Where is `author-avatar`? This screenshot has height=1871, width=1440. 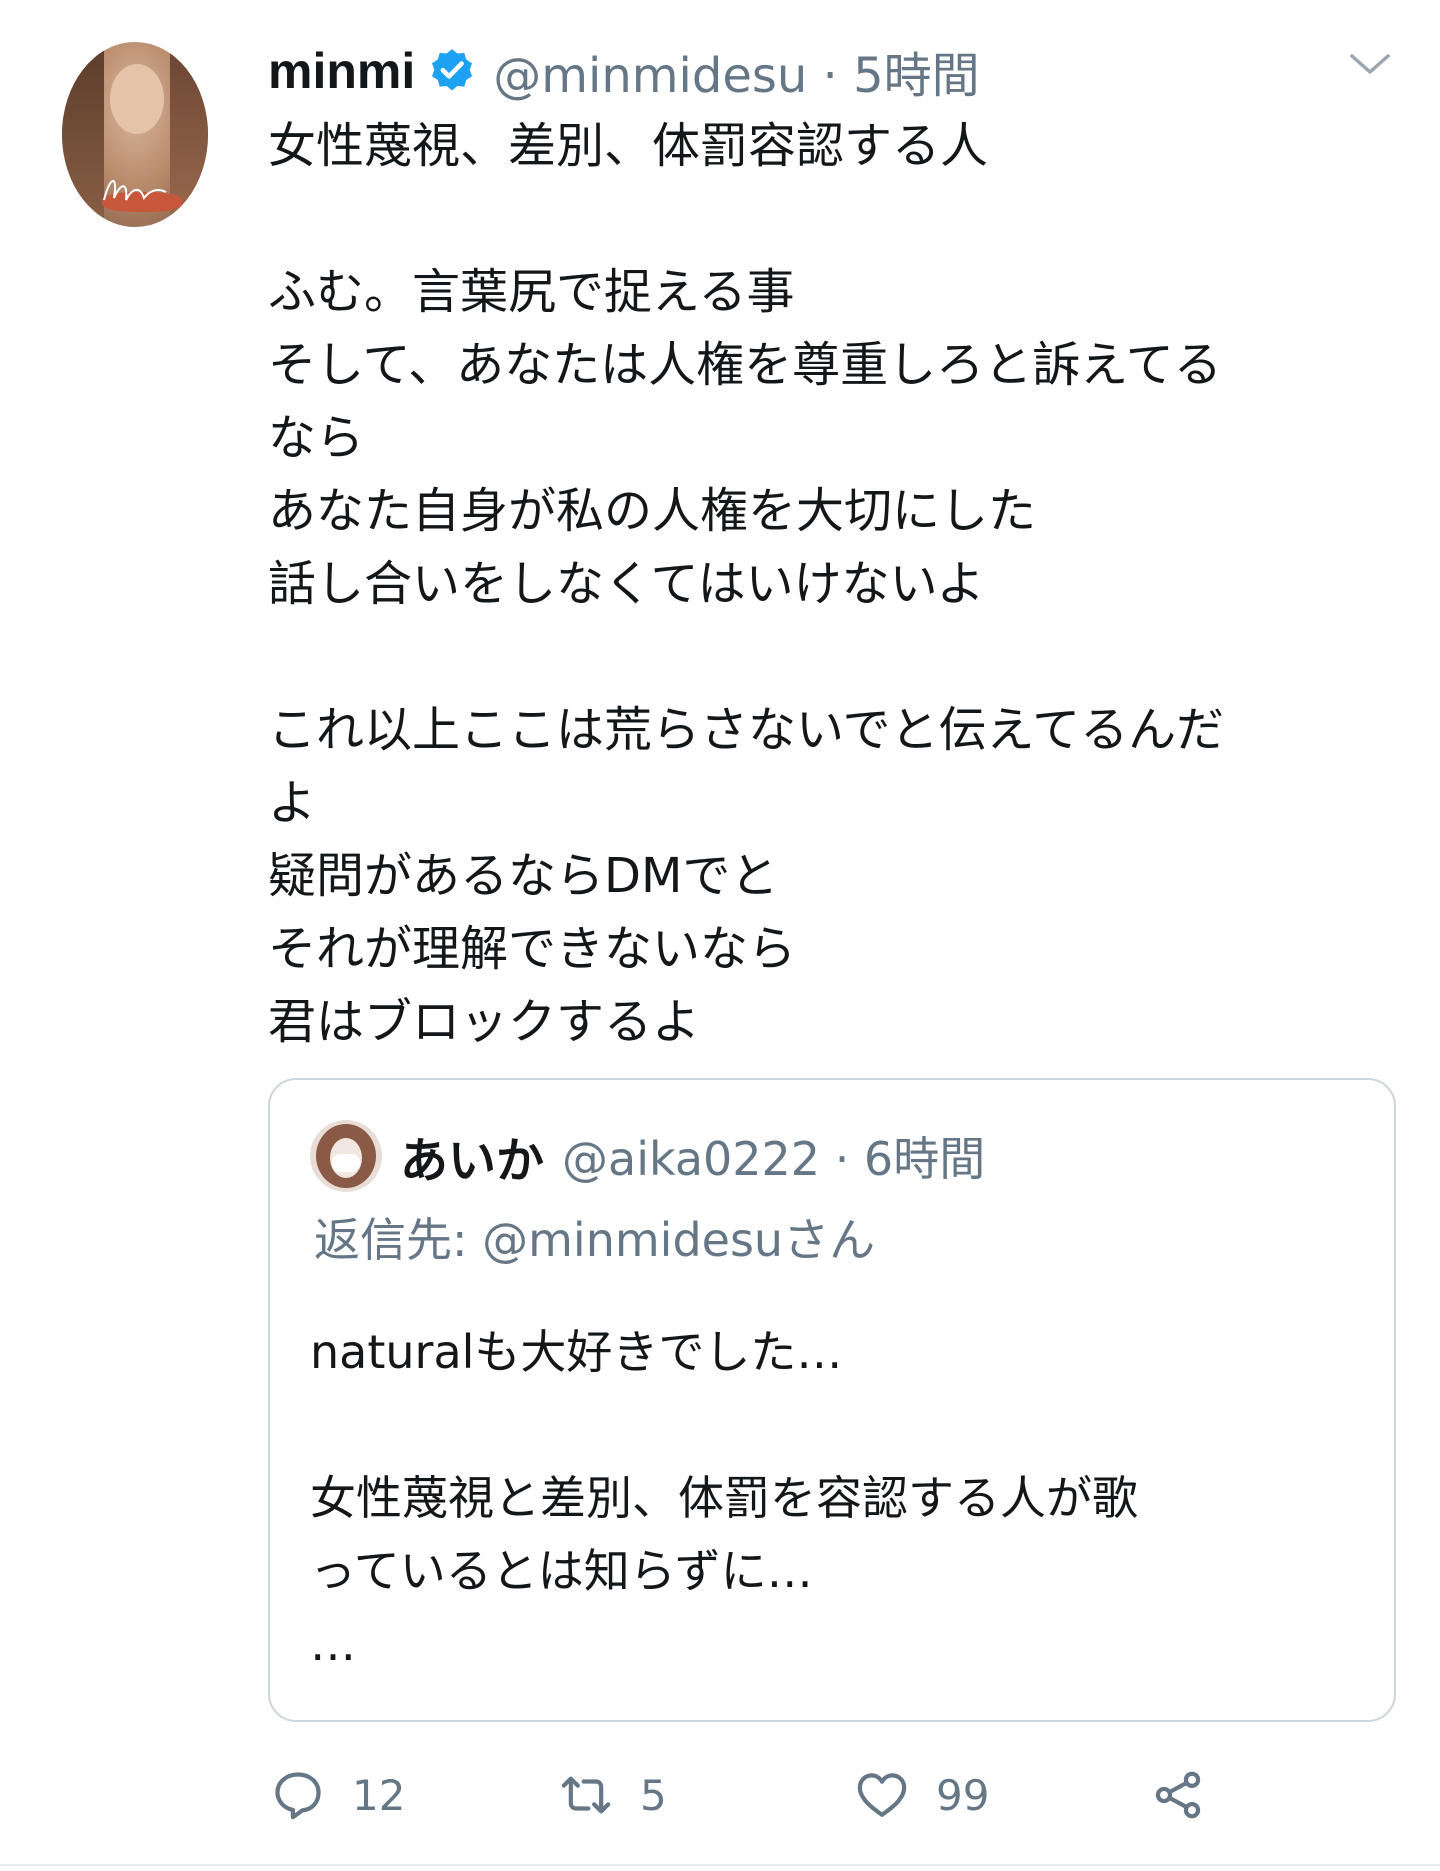 author-avatar is located at coordinates (135, 134).